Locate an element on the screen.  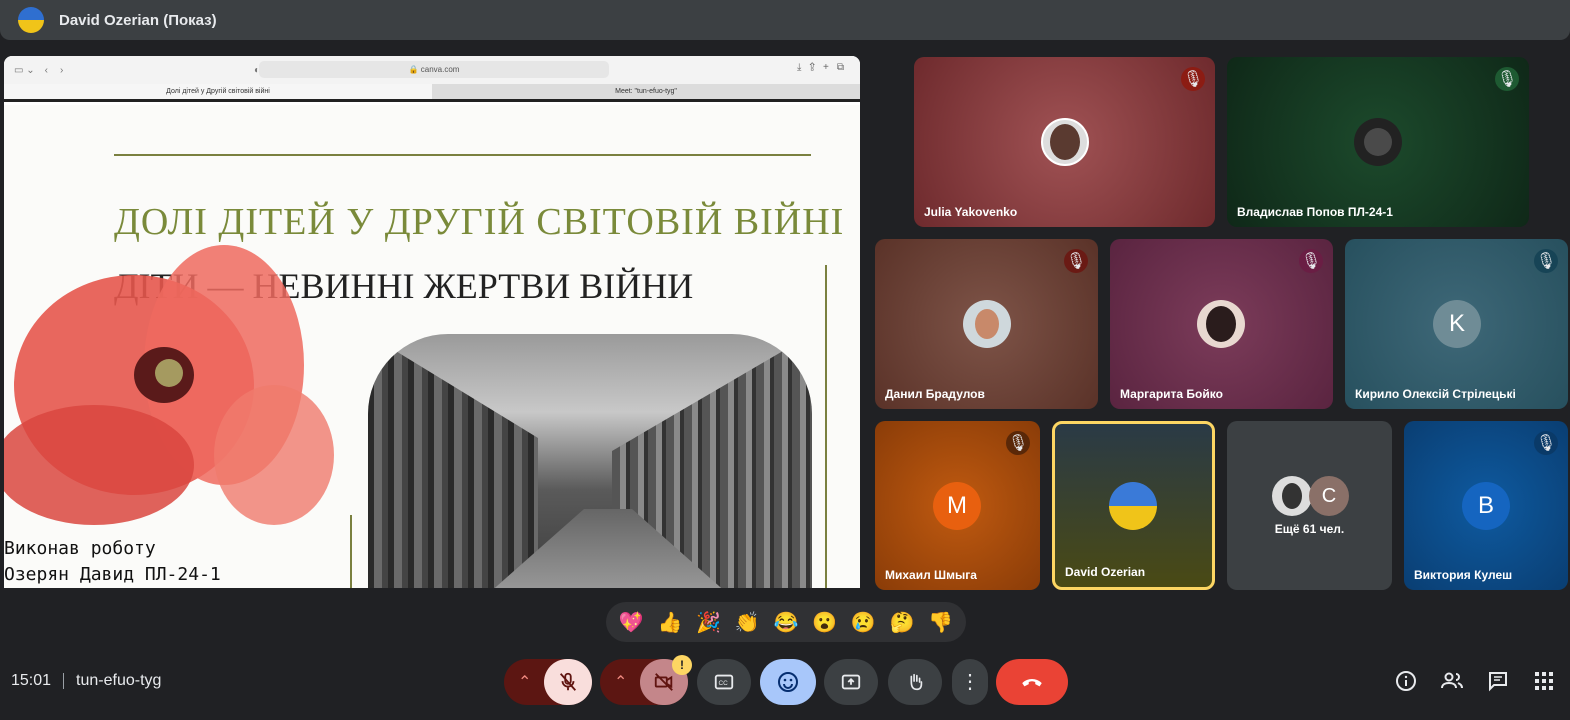
hang-up-icon is located at coordinates (1032, 683).